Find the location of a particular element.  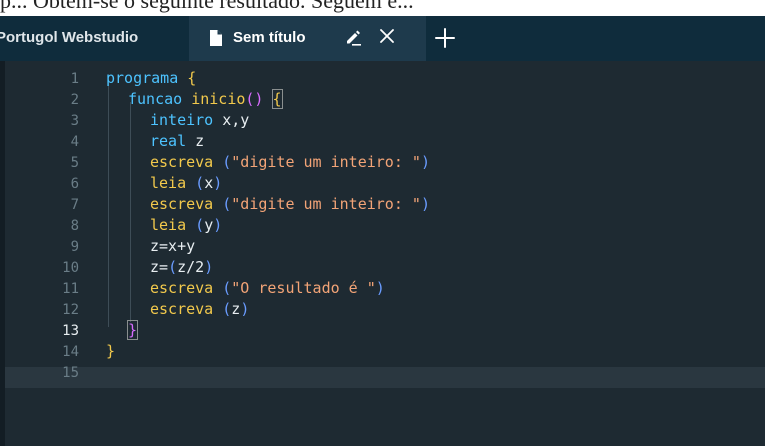

token-keyword: programa is located at coordinates (142, 78).